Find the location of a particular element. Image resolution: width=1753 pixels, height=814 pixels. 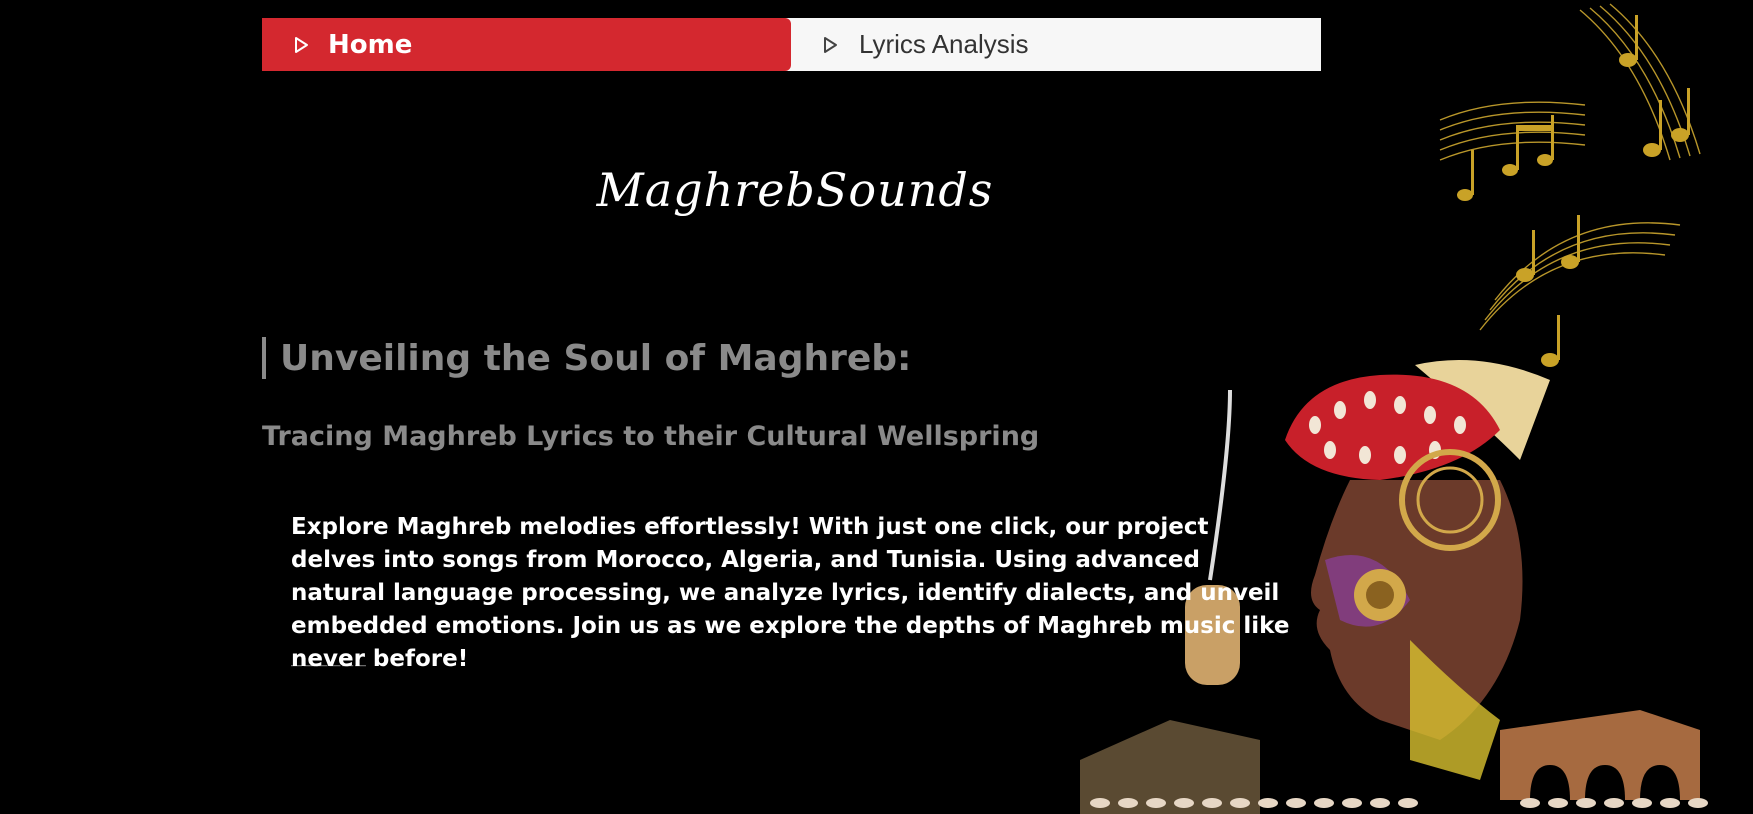

hero-headline-text: Unveiling the Soul of Maghreb: is located at coordinates (596, 358).